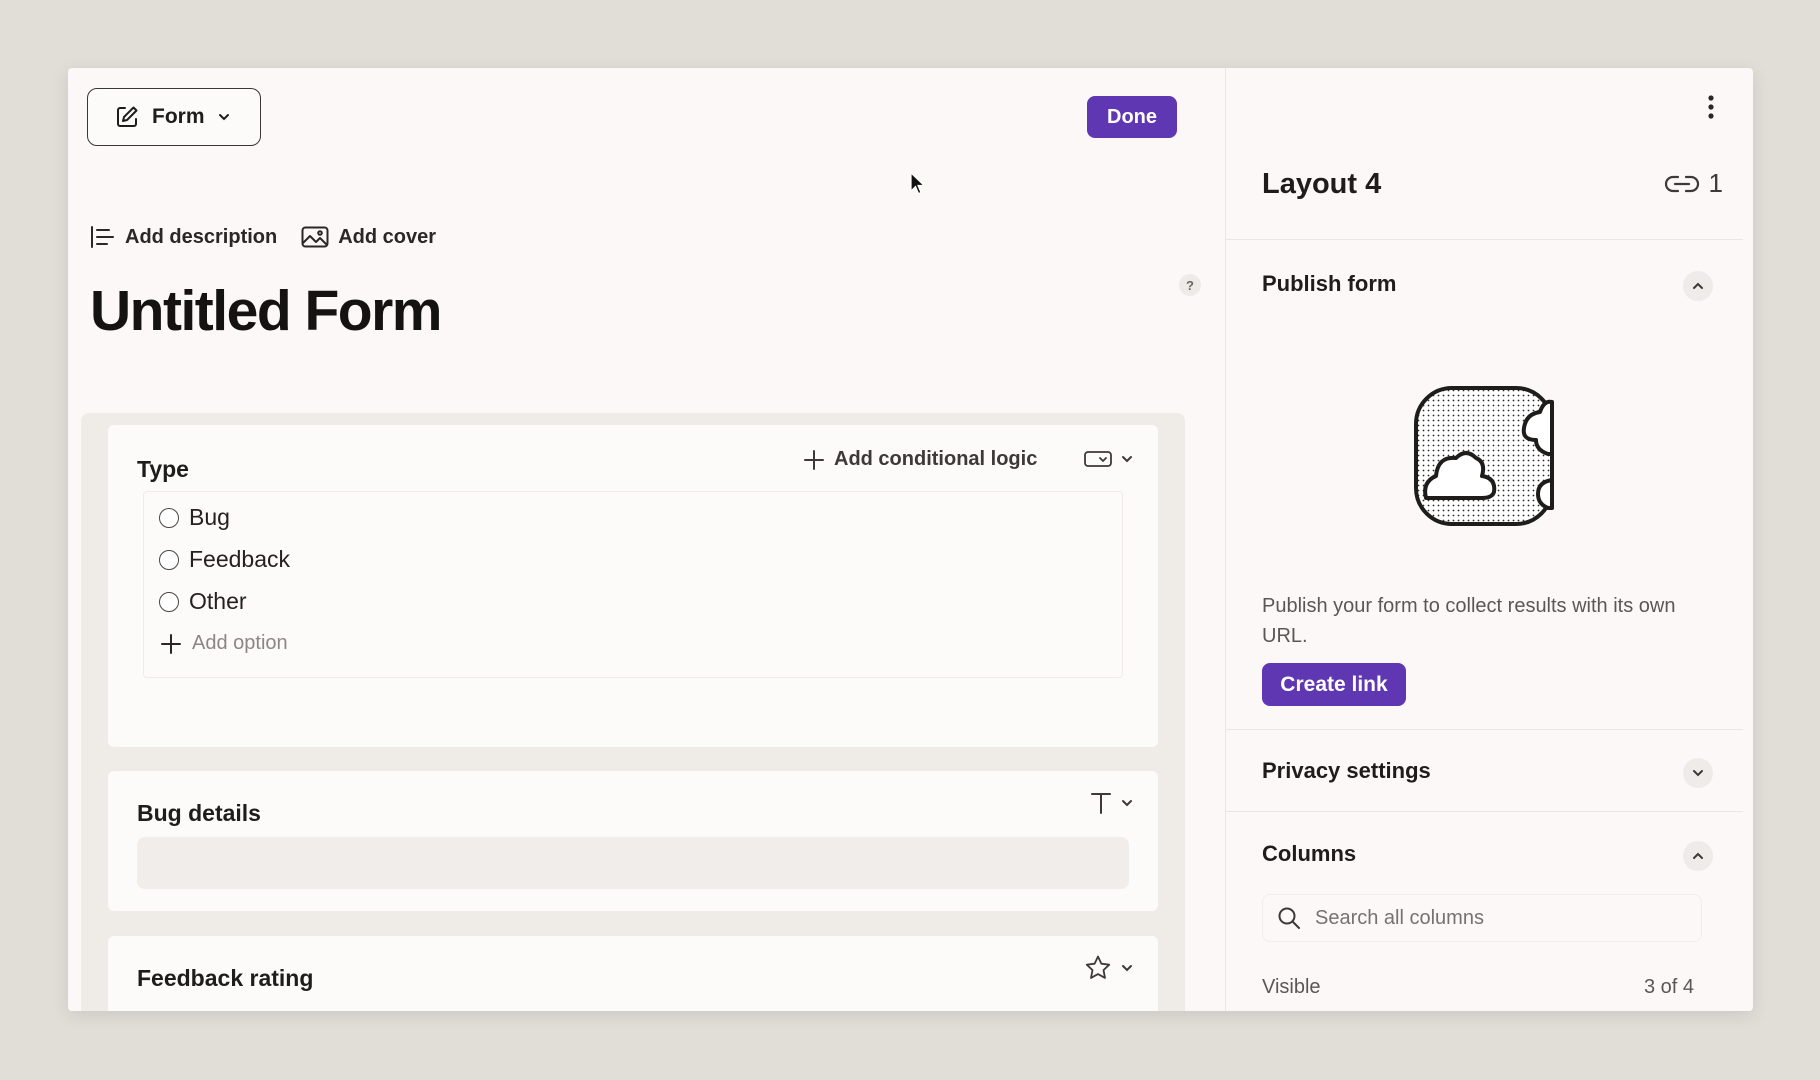 The height and width of the screenshot is (1080, 1820). Describe the element at coordinates (127, 116) in the screenshot. I see `form-edit-icon` at that location.